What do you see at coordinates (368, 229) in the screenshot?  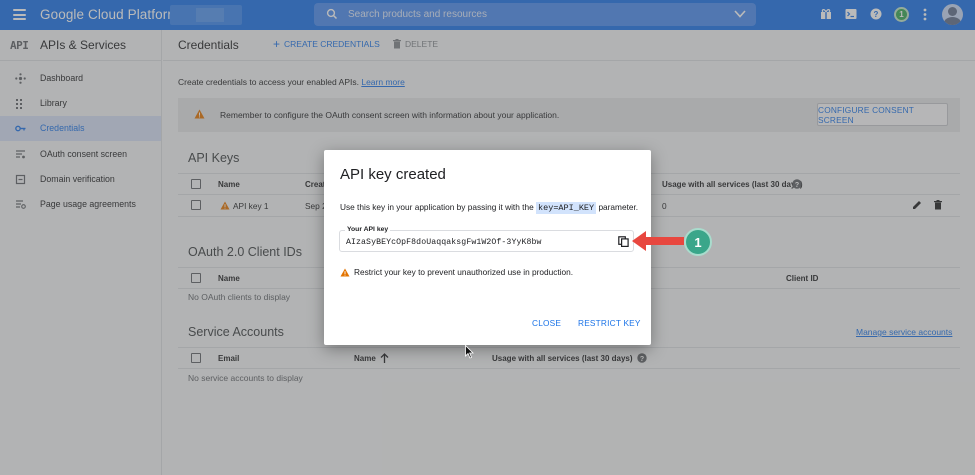 I see `api-key-label: Your API key` at bounding box center [368, 229].